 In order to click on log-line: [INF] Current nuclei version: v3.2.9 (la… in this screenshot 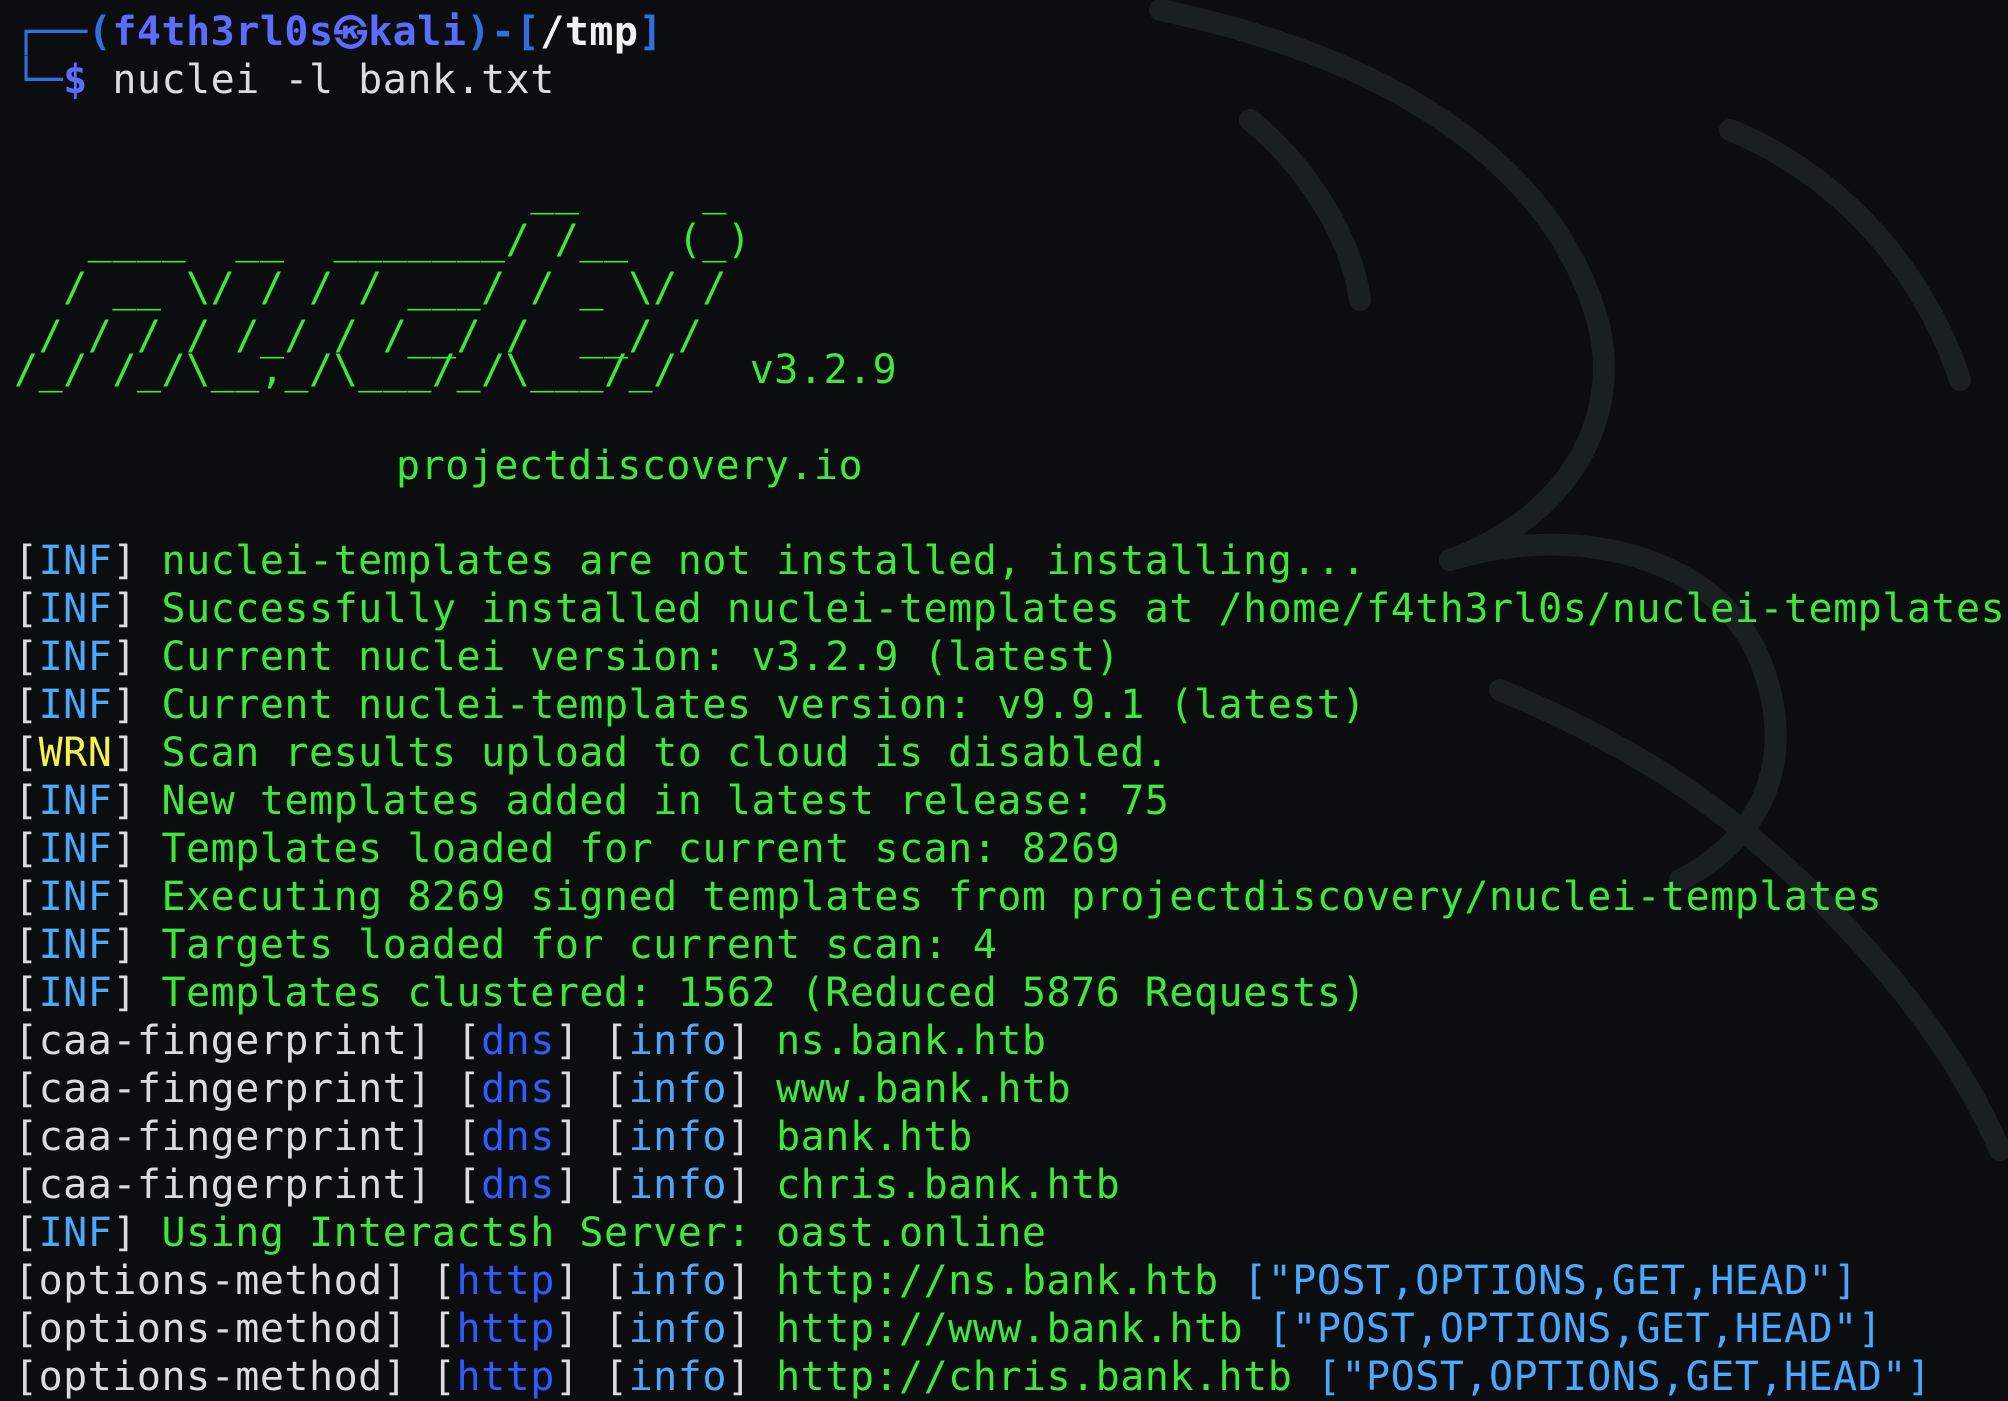, I will do `click(567, 657)`.